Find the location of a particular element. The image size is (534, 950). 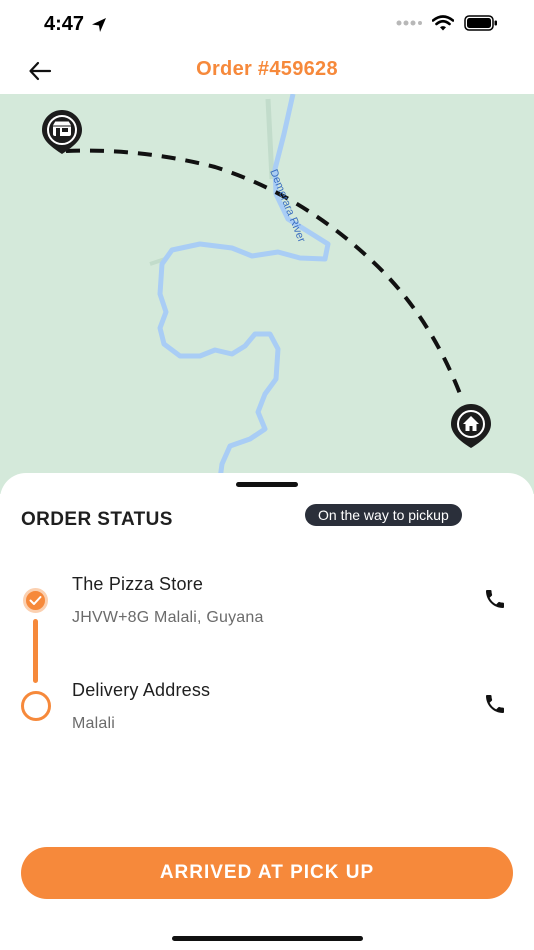

stop-address: JHVW+8G Malali, Guyana is located at coordinates (168, 617).